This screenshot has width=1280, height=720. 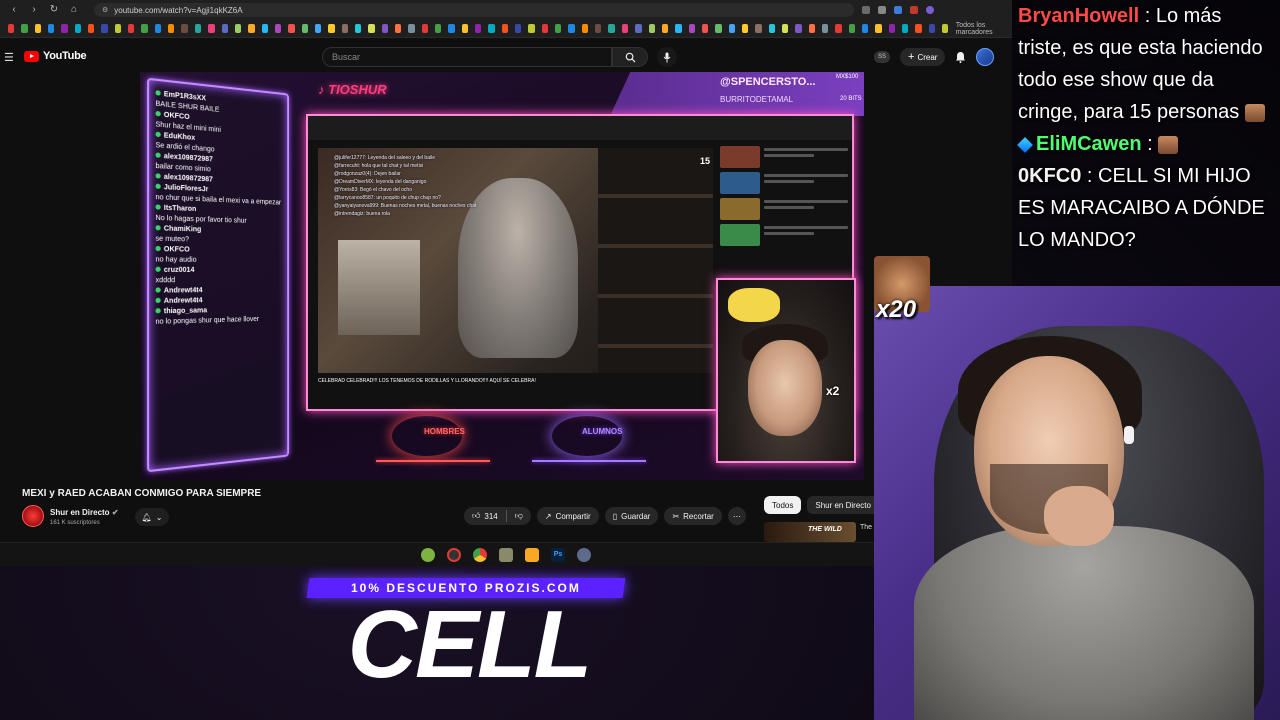 I want to click on menu-icon: ☰, so click(x=9, y=57).